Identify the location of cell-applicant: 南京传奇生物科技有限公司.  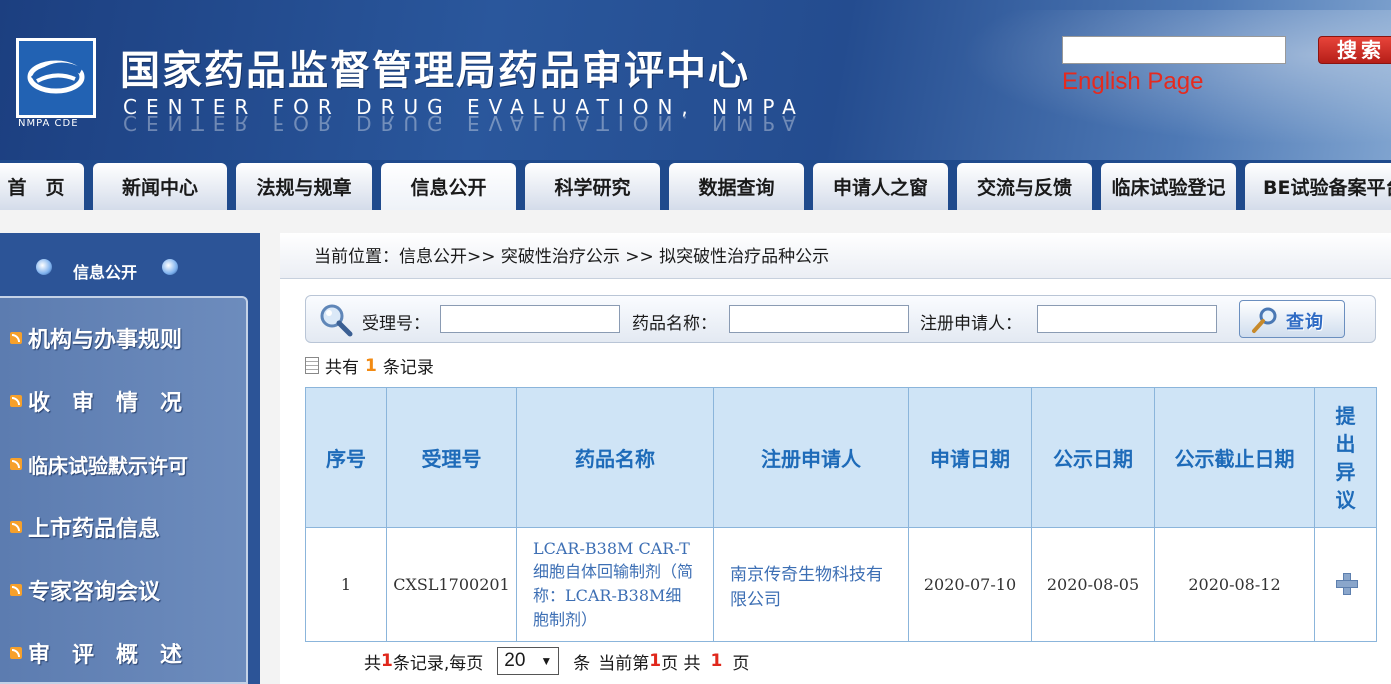
(811, 584).